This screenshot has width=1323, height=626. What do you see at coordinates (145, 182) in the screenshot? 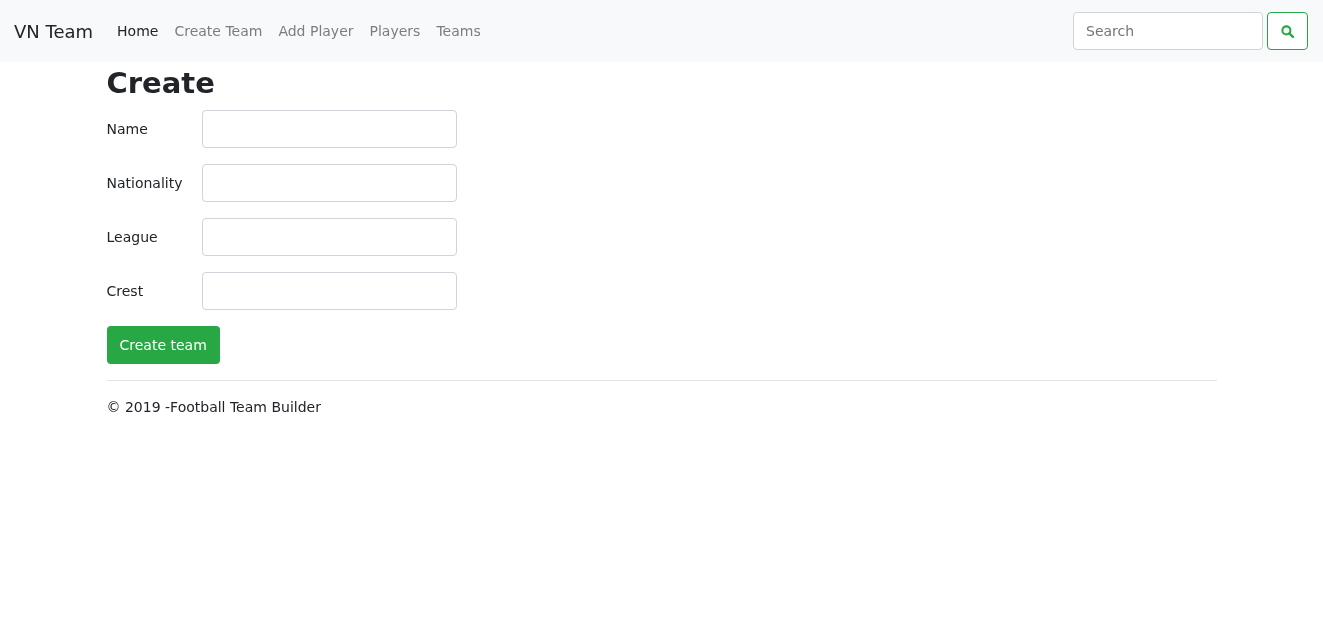
I see `field-label: Nationality` at bounding box center [145, 182].